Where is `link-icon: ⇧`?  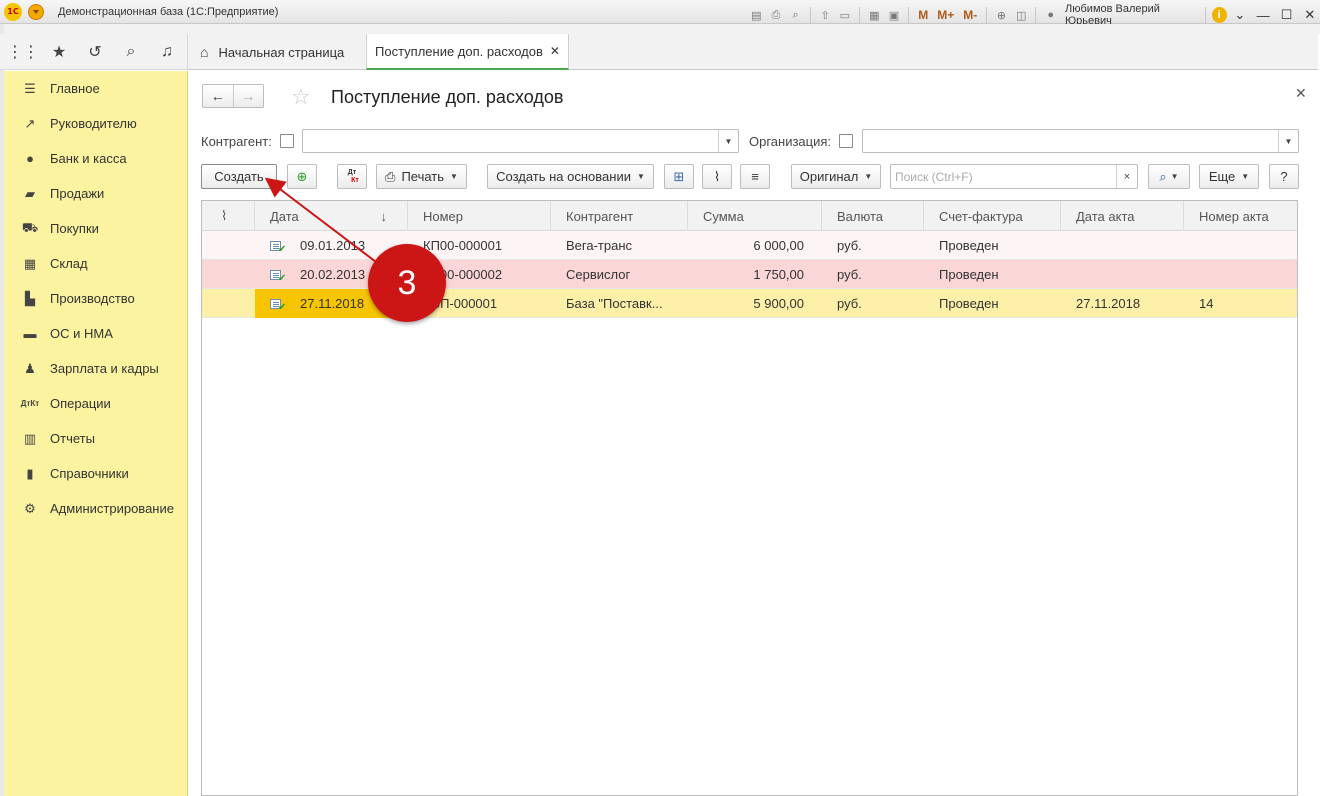
link-icon: ⇧ is located at coordinates (825, 15).